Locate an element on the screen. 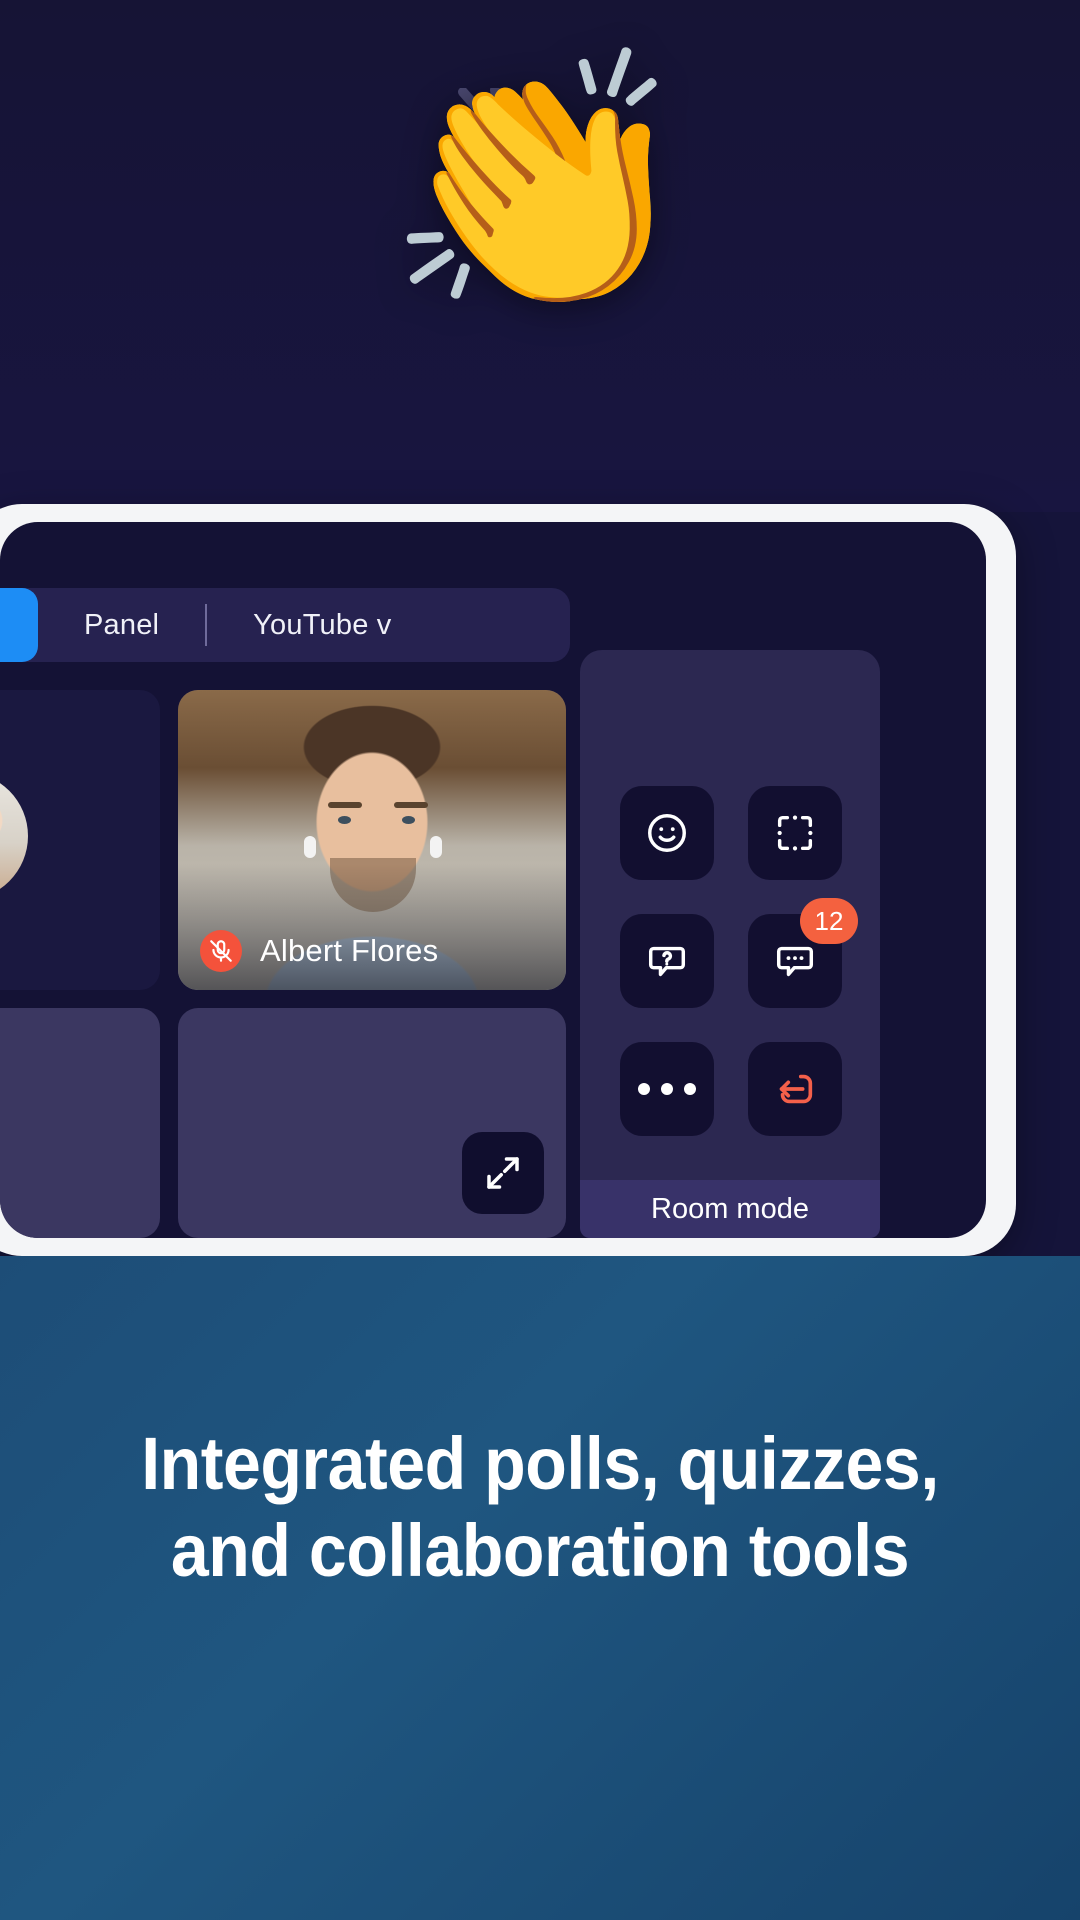 This screenshot has width=1080, height=1920. participant-name-bar: Albert Flores is located at coordinates (372, 951).